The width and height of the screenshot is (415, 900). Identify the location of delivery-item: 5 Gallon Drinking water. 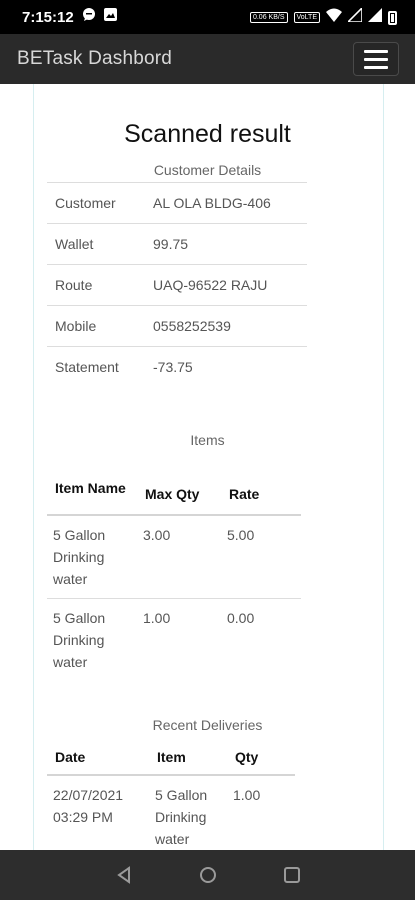
(188, 812).